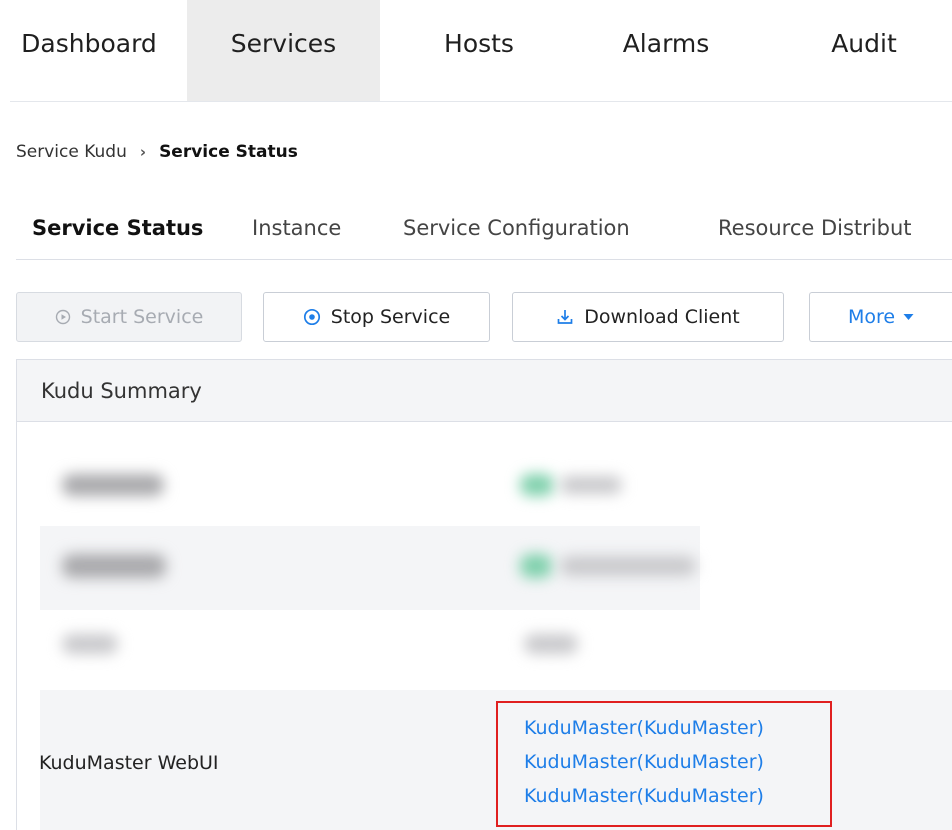 The height and width of the screenshot is (830, 952). Describe the element at coordinates (666, 50) in the screenshot. I see `nav-alarms: Alarms` at that location.